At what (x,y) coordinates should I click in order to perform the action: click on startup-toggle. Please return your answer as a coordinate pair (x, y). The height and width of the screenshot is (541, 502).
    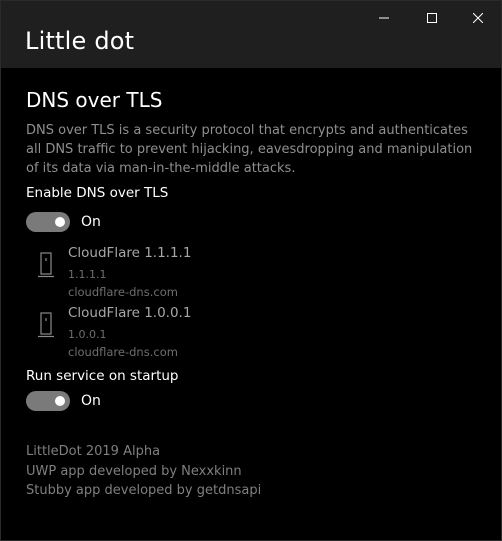
    Looking at the image, I should click on (48, 401).